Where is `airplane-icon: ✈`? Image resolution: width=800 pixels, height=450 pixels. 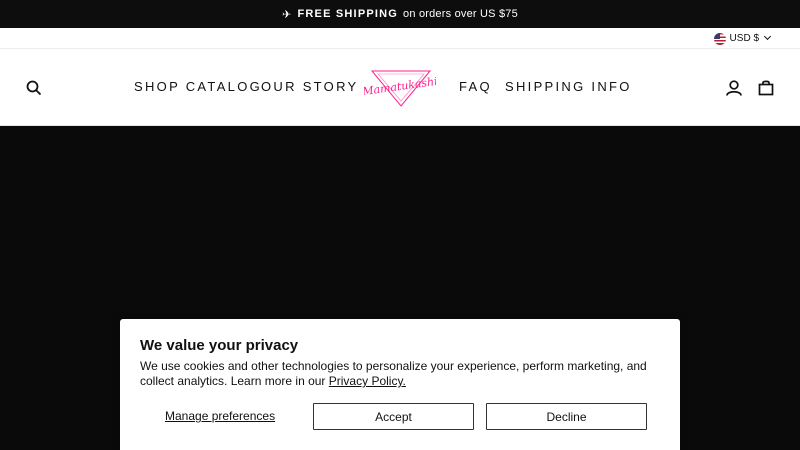 airplane-icon: ✈ is located at coordinates (287, 14).